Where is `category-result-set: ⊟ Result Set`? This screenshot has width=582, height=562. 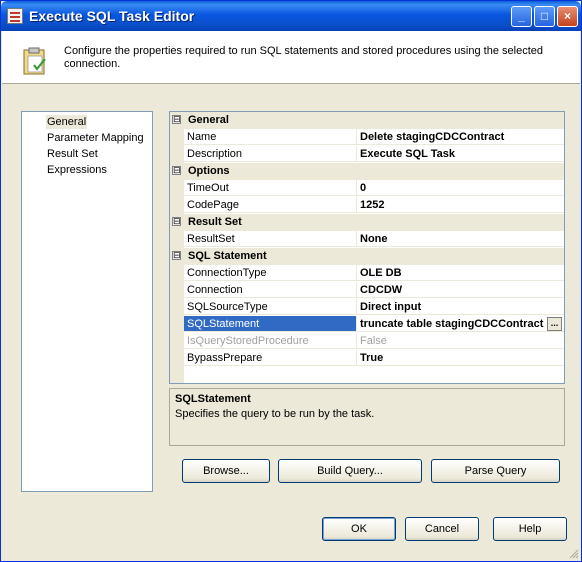 category-result-set: ⊟ Result Set is located at coordinates (367, 222).